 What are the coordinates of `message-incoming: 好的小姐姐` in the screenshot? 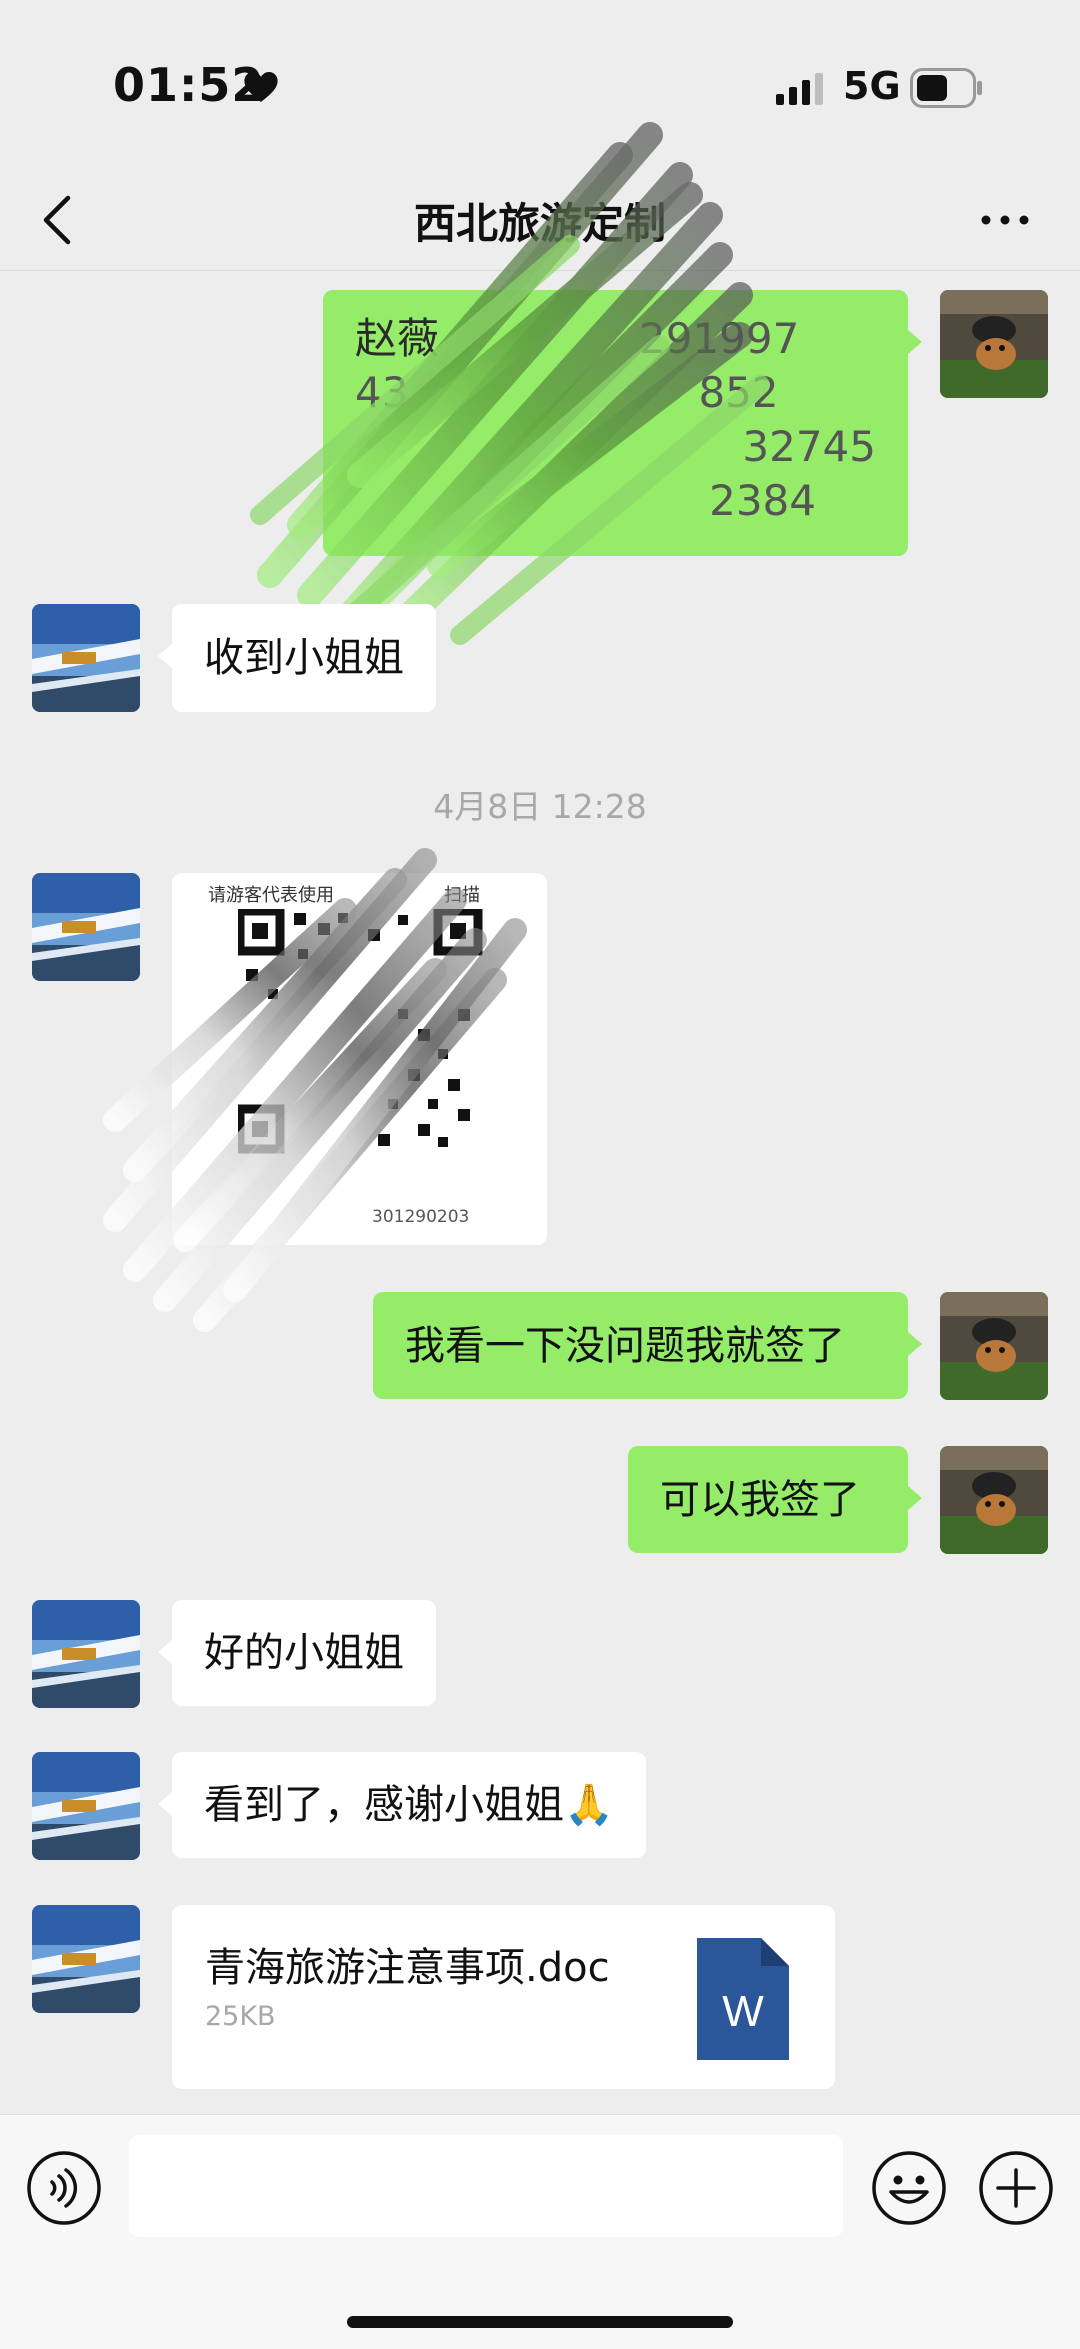 It's located at (304, 1653).